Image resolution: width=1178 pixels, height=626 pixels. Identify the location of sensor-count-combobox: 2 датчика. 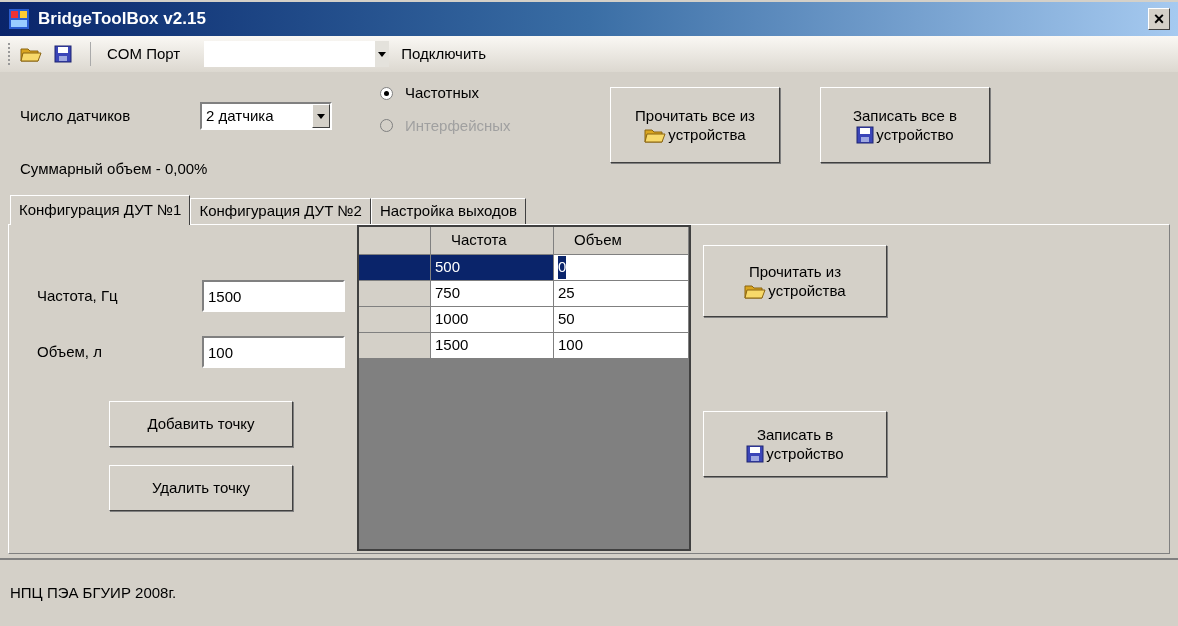
(266, 116).